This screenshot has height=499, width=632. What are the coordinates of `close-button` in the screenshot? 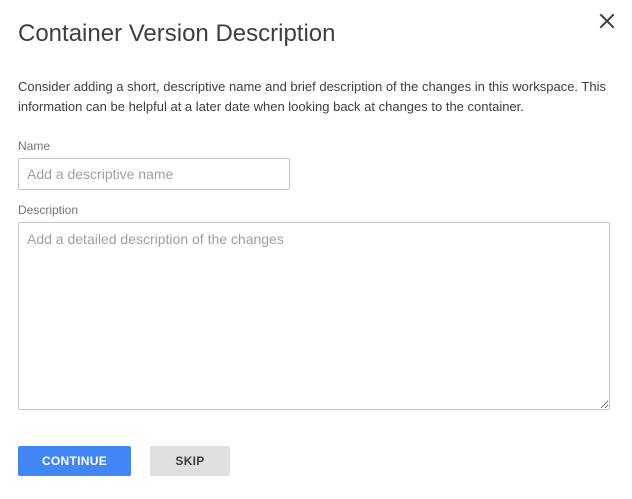 It's located at (607, 21).